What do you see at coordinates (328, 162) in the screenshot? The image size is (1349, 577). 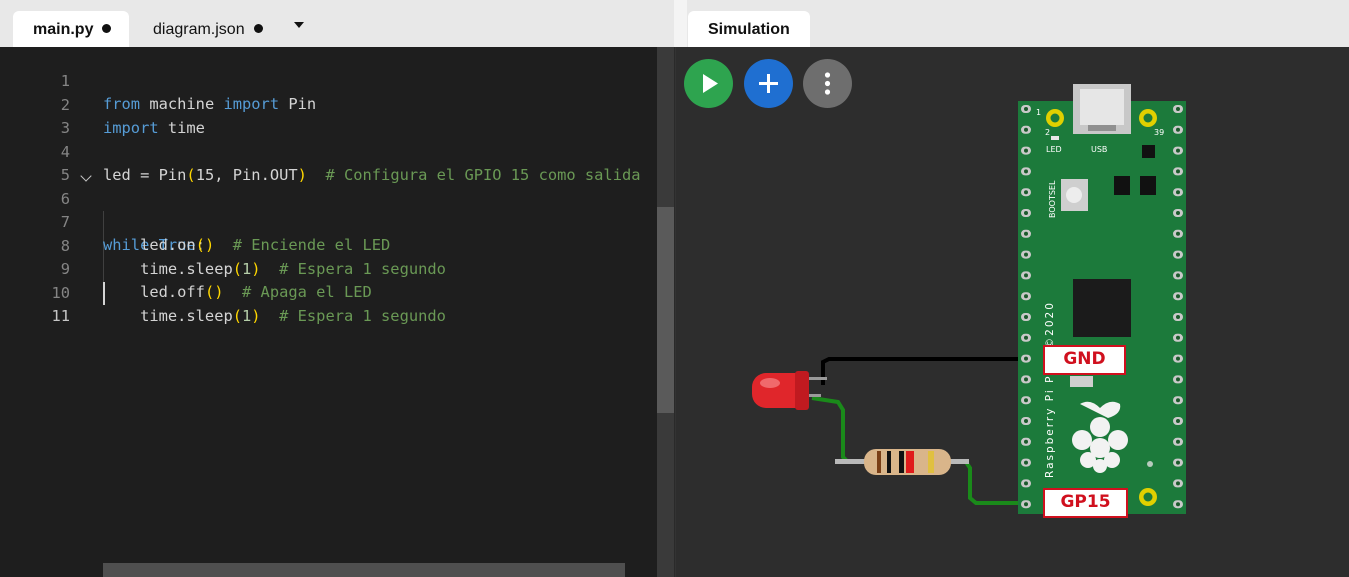 I see `code-line: 5` at bounding box center [328, 162].